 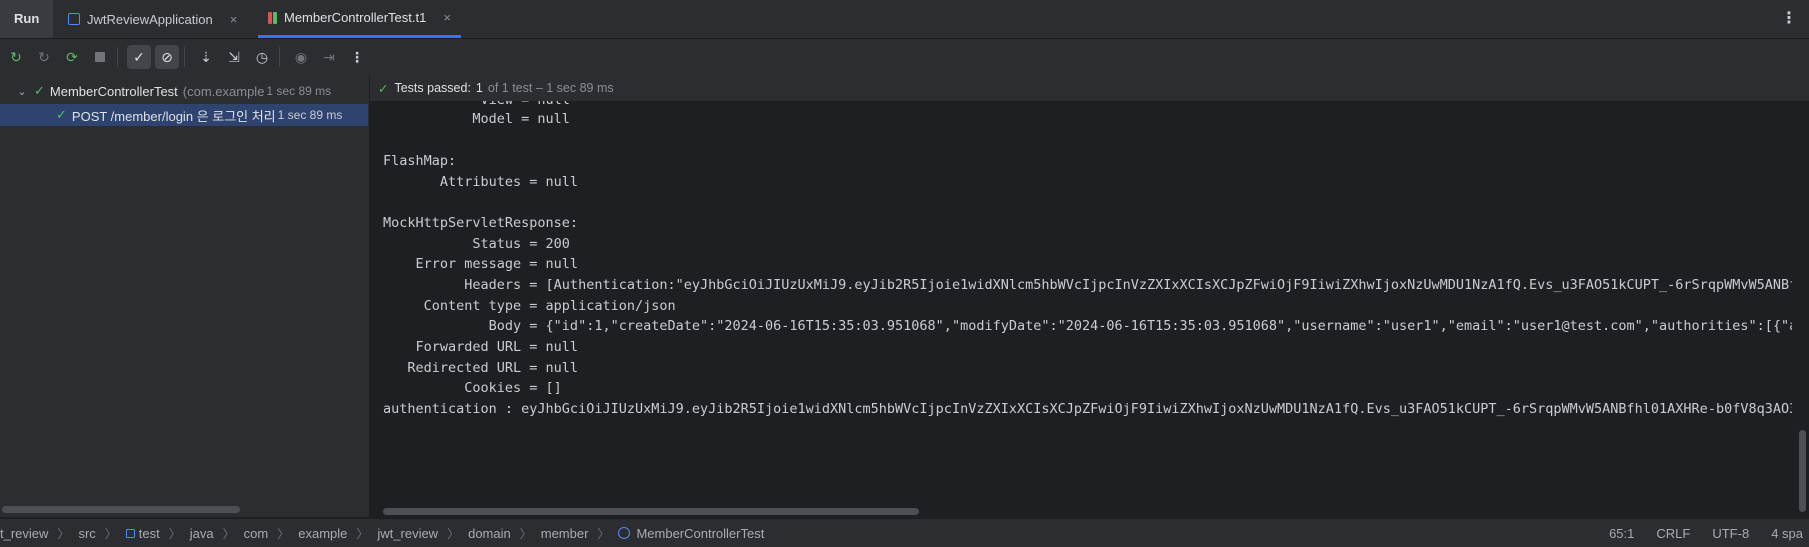 I want to click on test-class-name: MemberControllerTest, so click(x=113, y=91).